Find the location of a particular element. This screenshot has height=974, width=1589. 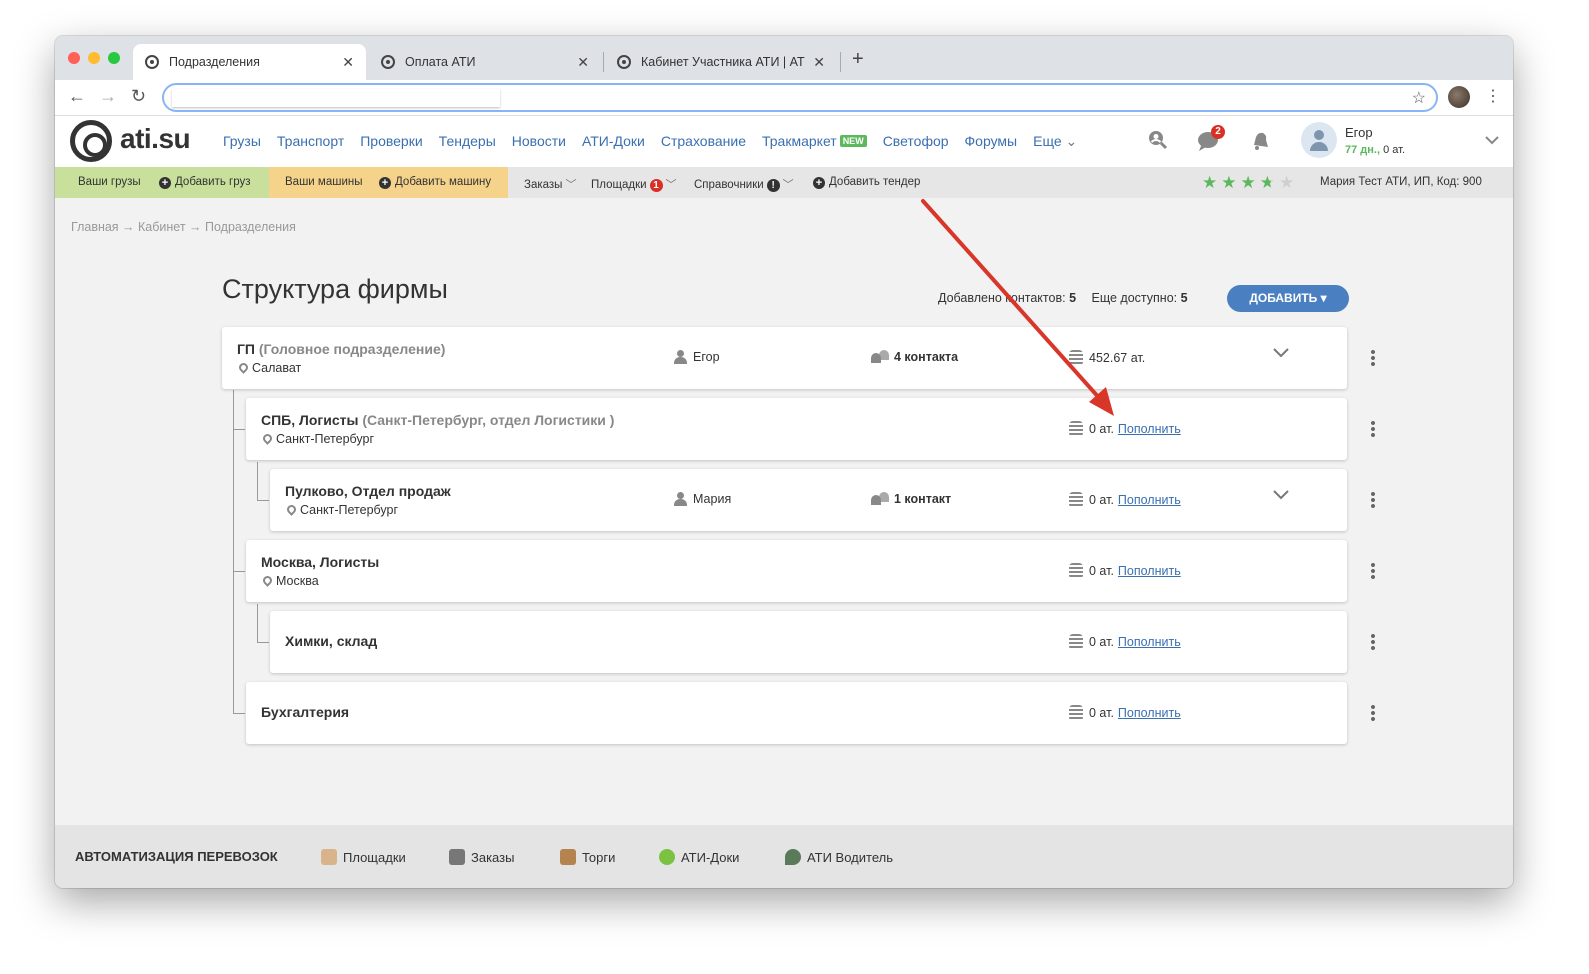

nav-cargo: Грузы is located at coordinates (242, 141).